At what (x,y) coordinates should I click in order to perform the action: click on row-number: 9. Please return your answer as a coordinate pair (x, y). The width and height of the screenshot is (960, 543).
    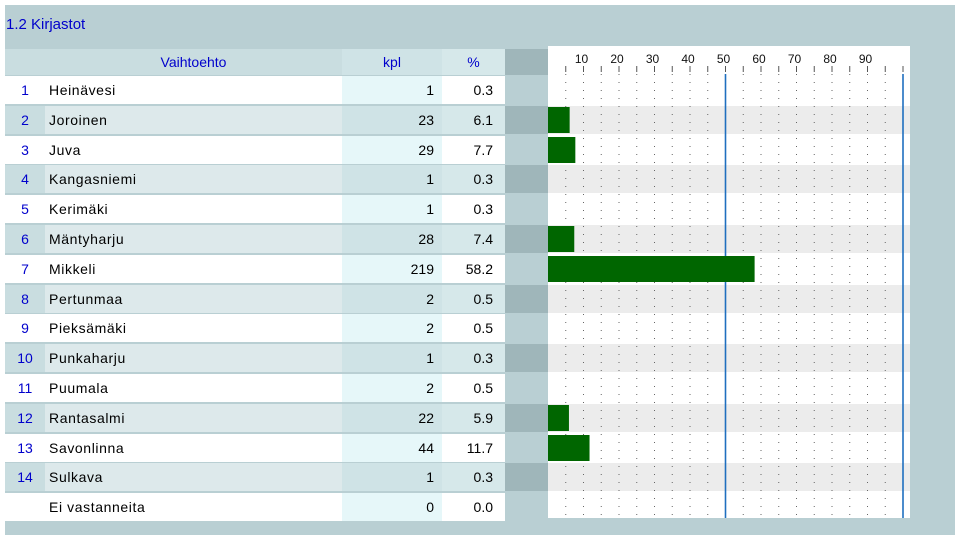
    Looking at the image, I should click on (25, 328).